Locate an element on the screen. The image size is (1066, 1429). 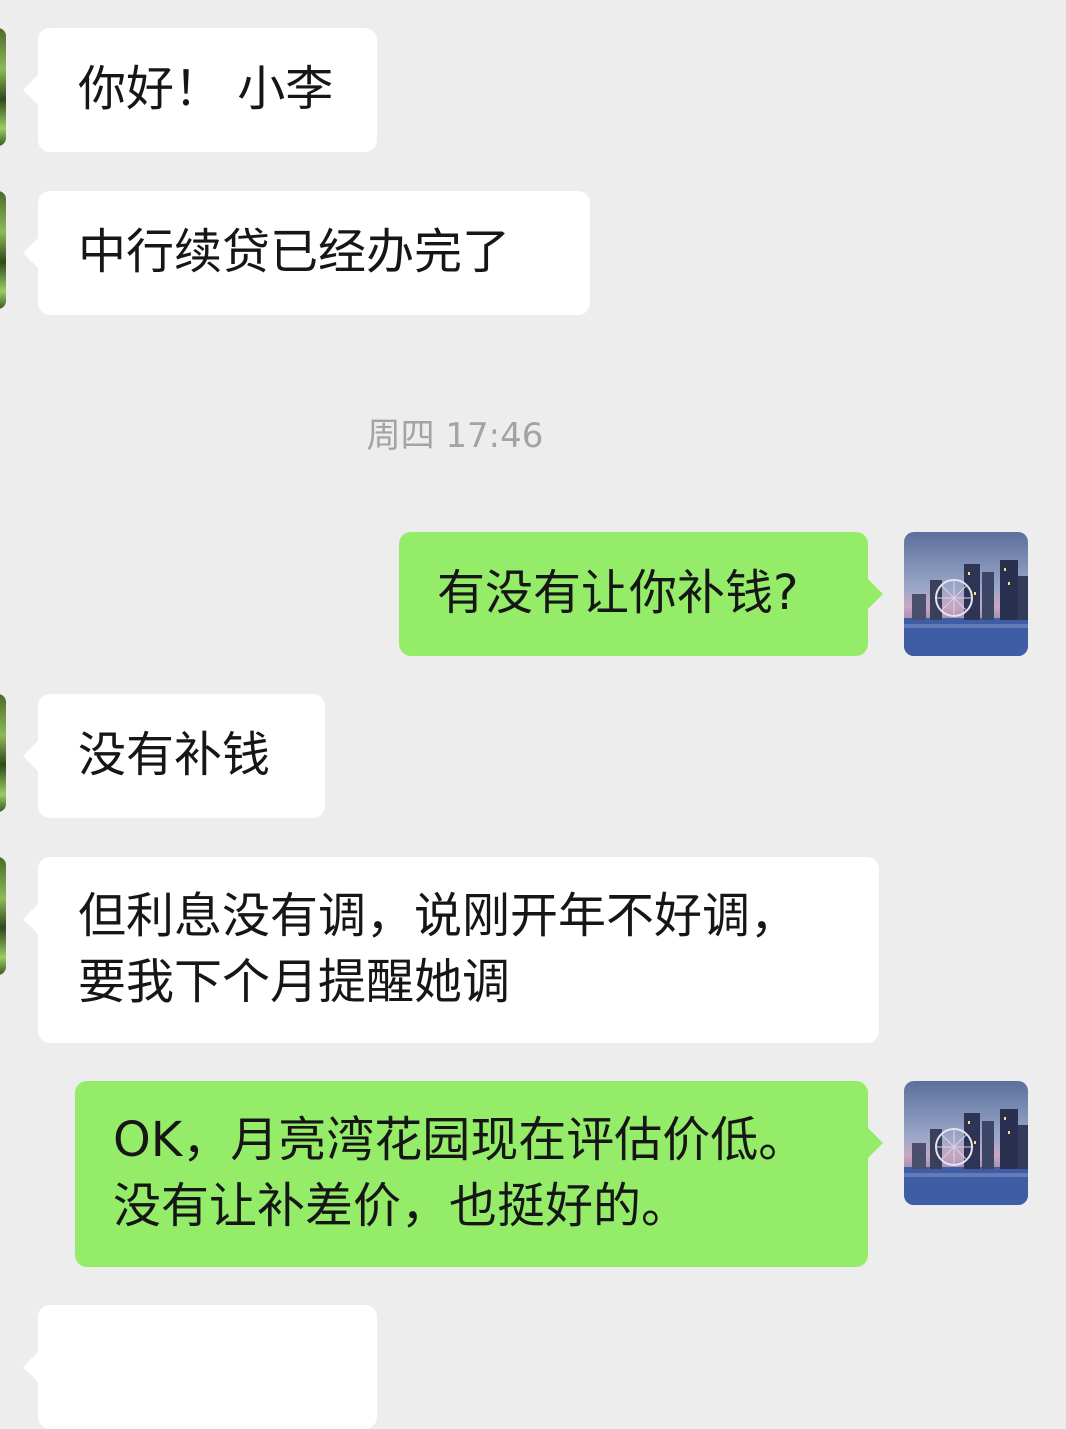
message-text-line: 但利息没有调，说刚开年不好调， is located at coordinates (438, 916).